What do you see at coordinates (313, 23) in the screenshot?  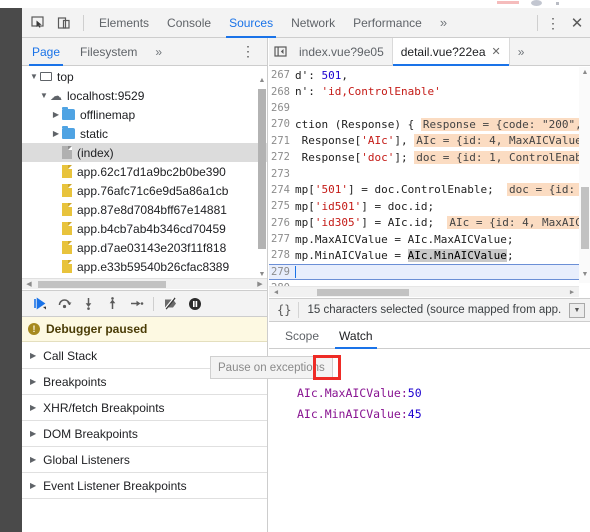 I see `tab-network: Network` at bounding box center [313, 23].